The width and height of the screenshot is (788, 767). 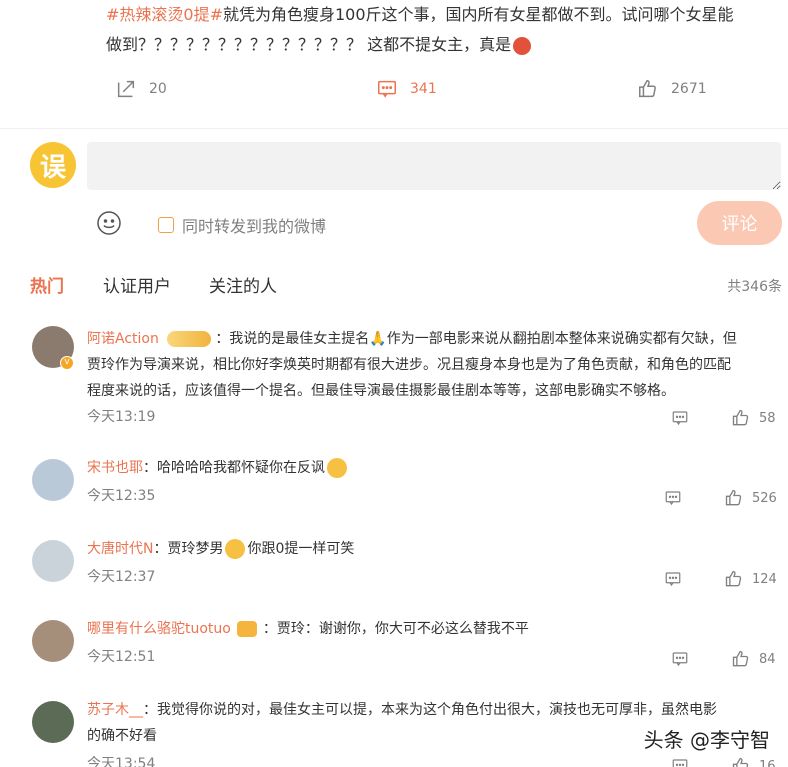 What do you see at coordinates (52, 167) in the screenshot?
I see `avatar-glyph: 误` at bounding box center [52, 167].